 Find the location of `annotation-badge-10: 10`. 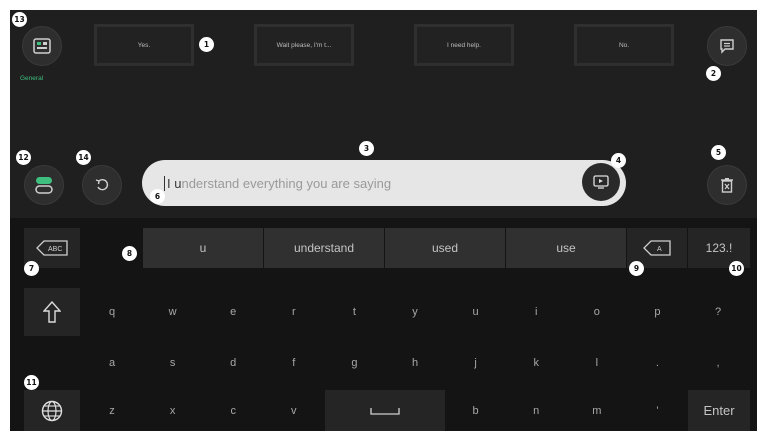

annotation-badge-10: 10 is located at coordinates (736, 268).